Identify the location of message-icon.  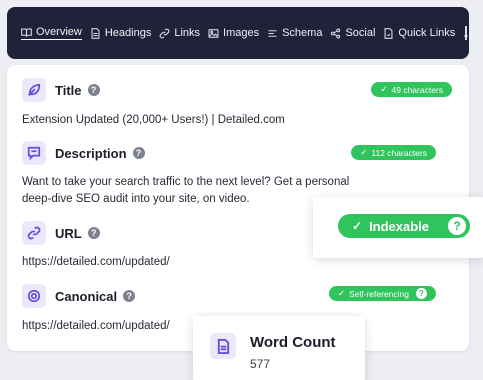
(34, 153).